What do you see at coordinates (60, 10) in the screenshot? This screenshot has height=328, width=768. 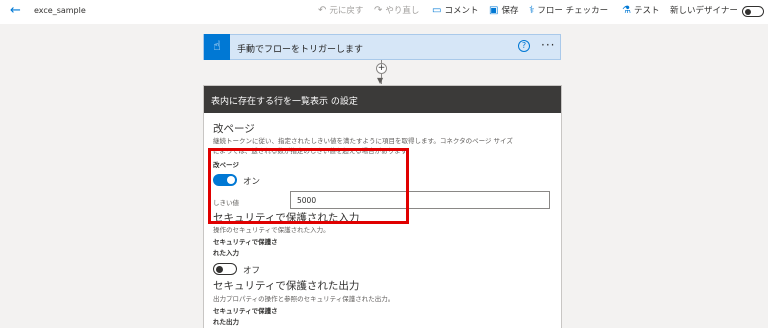 I see `flow-title: exce_sample` at bounding box center [60, 10].